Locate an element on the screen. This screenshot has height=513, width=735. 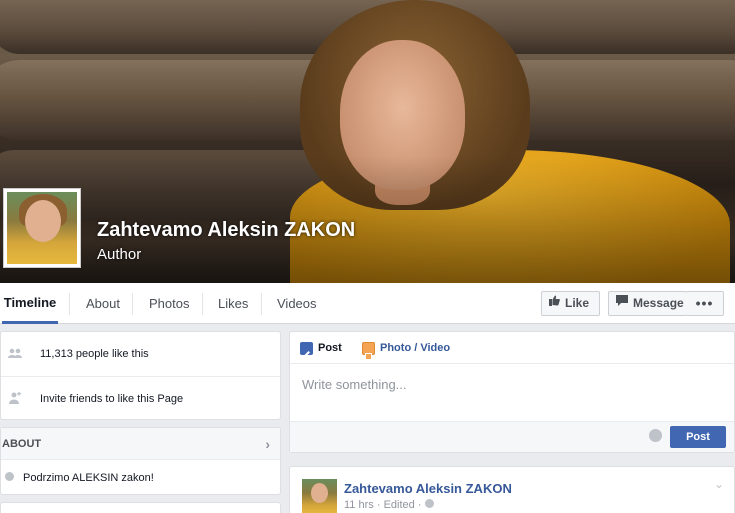
composer-tab-post: Post is located at coordinates (321, 348).